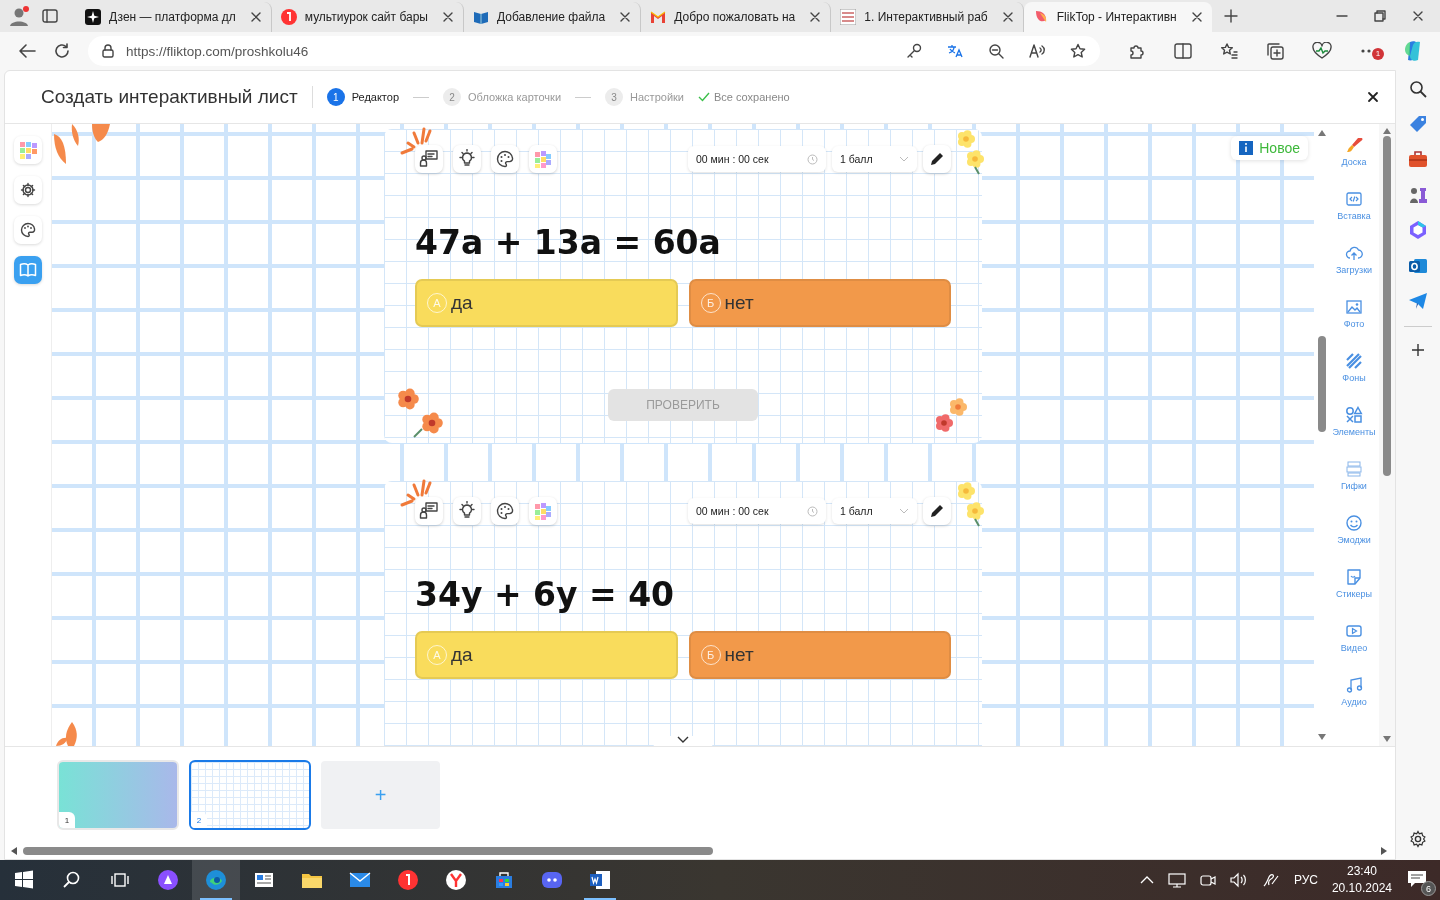 This screenshot has width=1440, height=900. Describe the element at coordinates (1354, 321) in the screenshot. I see `tool-button: Фото` at that location.